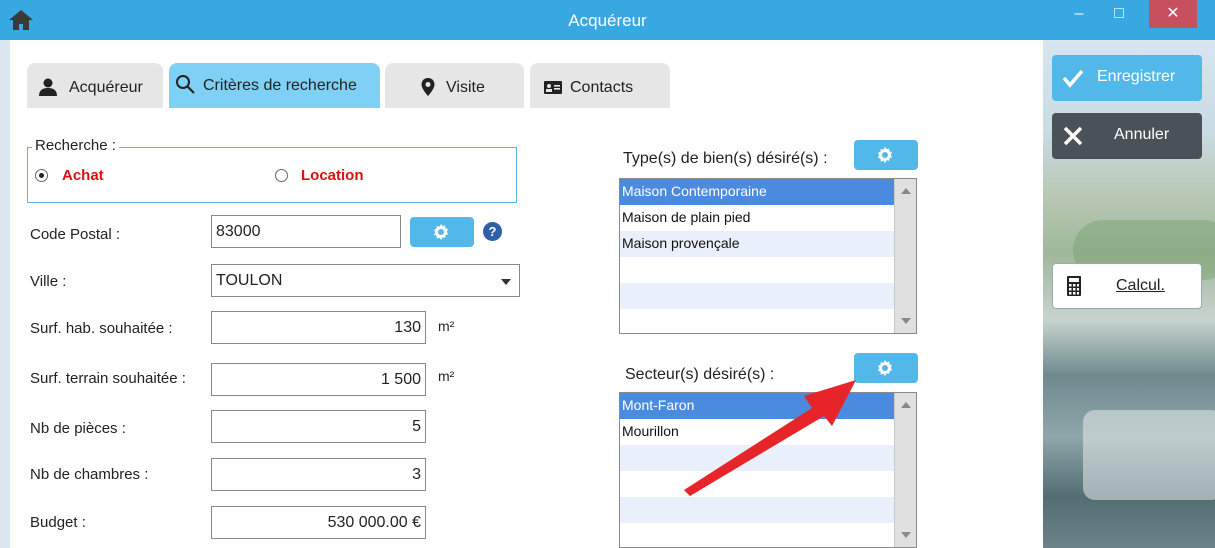 The height and width of the screenshot is (548, 1215). What do you see at coordinates (1073, 78) in the screenshot?
I see `check-icon` at bounding box center [1073, 78].